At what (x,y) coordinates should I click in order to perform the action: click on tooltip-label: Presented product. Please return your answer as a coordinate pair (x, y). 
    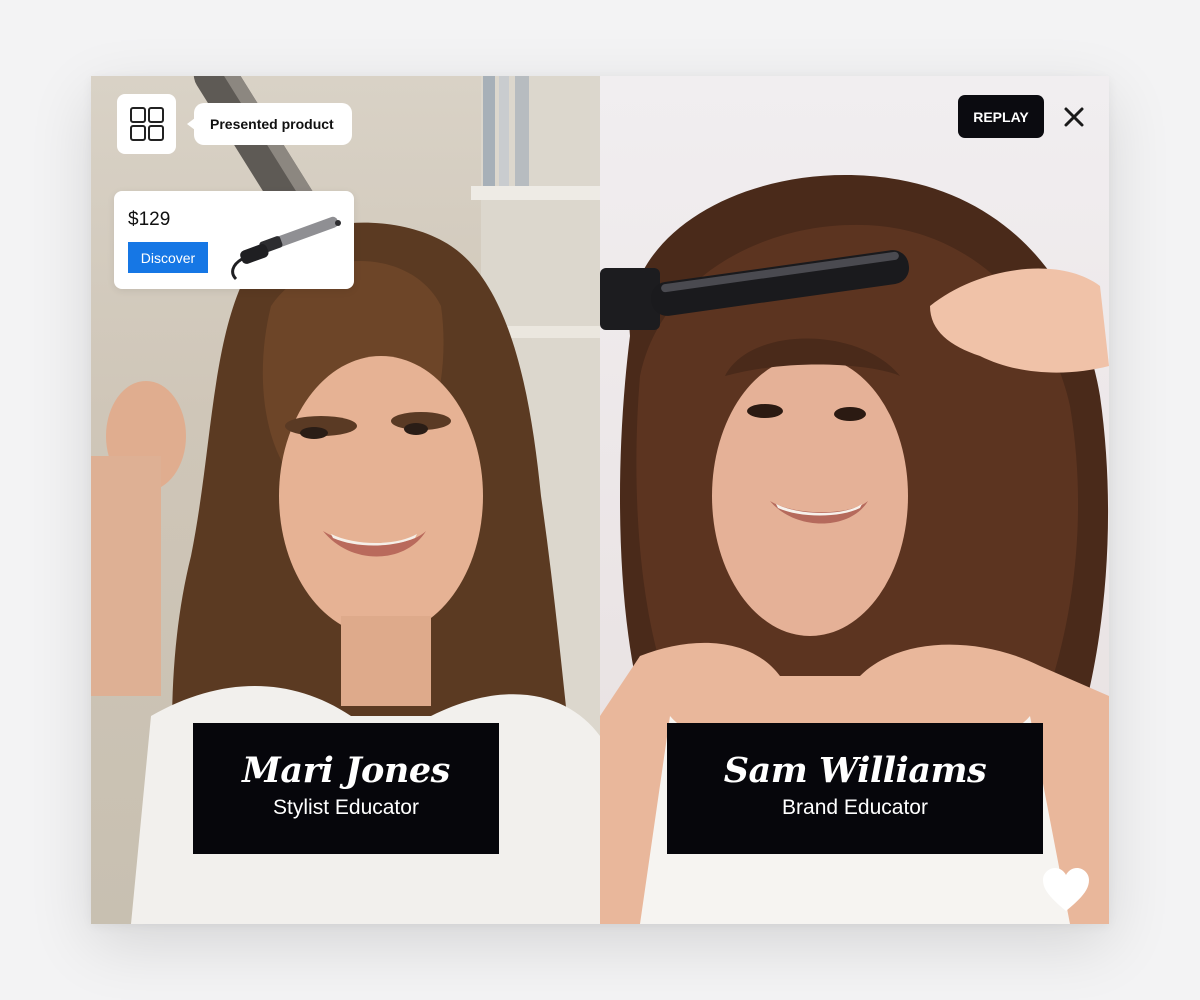
    Looking at the image, I should click on (272, 124).